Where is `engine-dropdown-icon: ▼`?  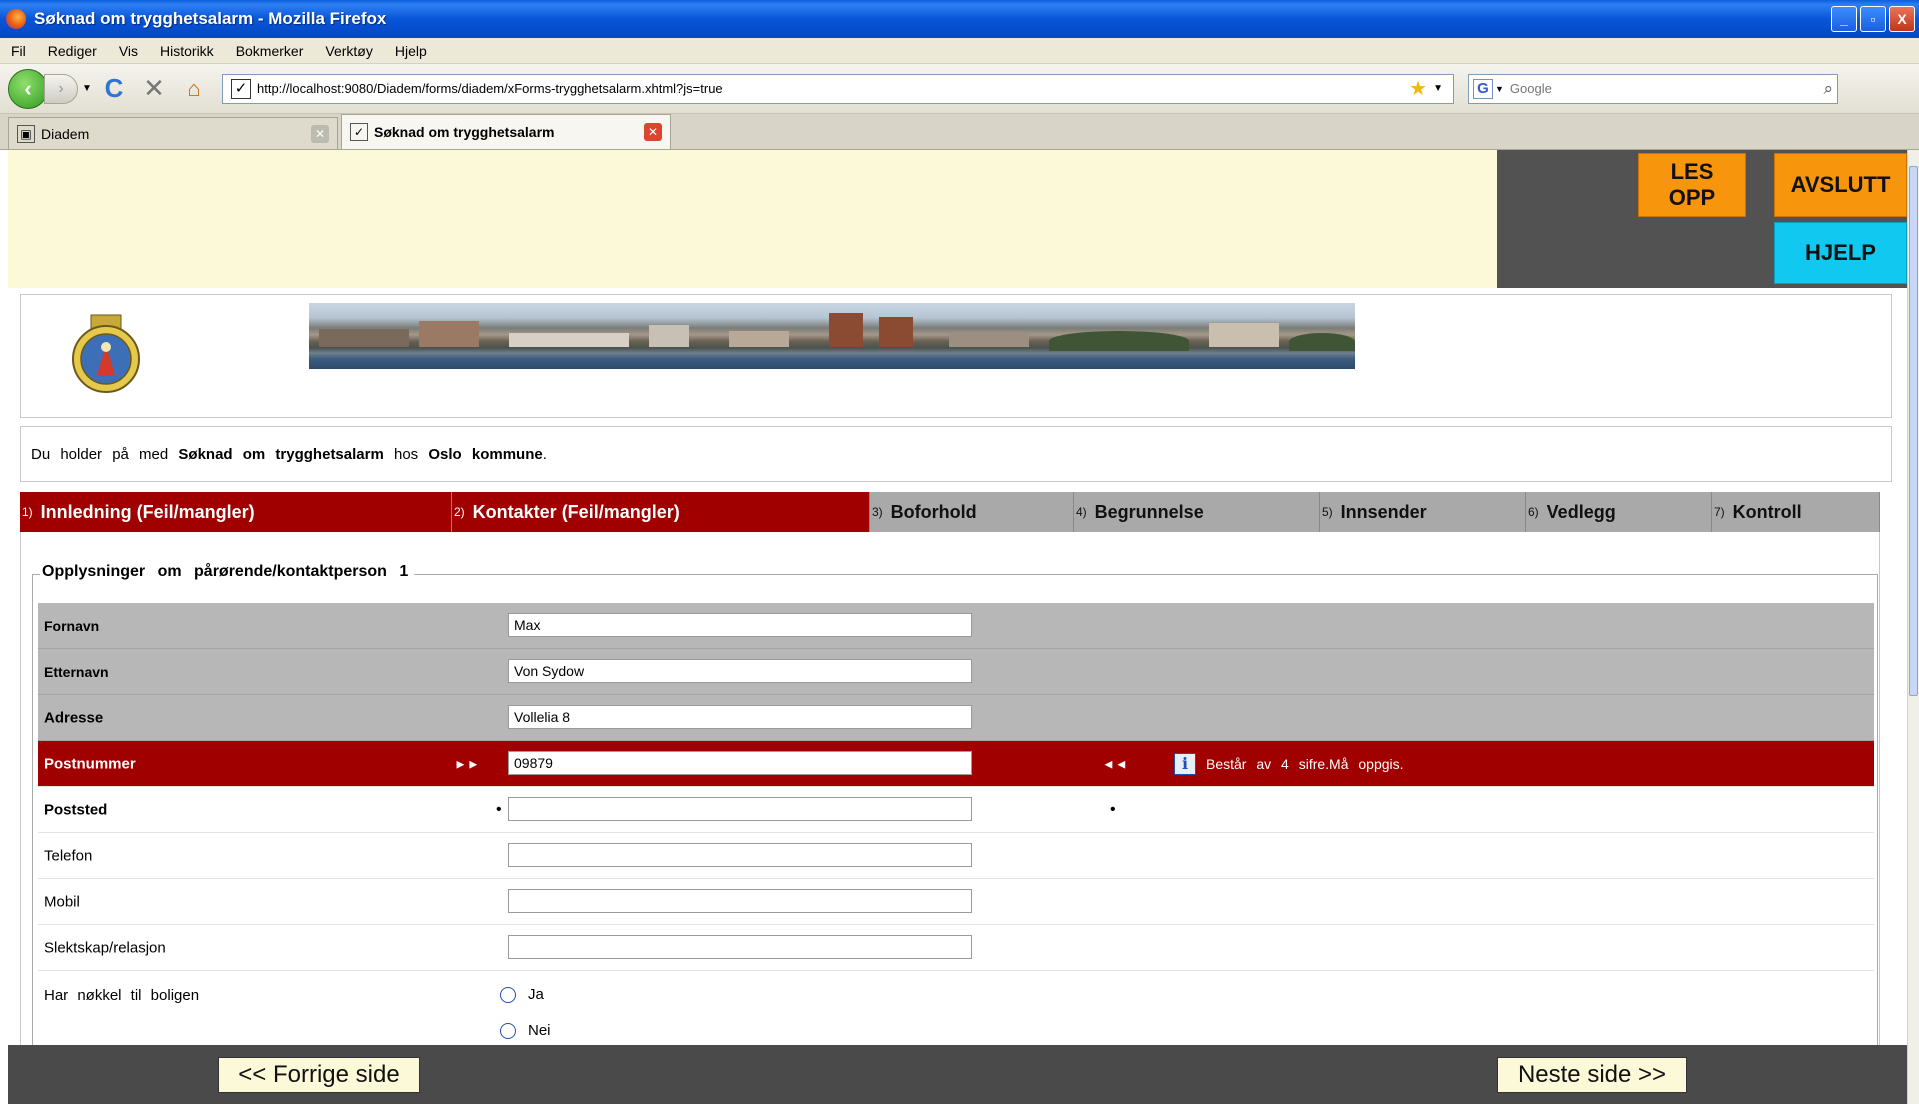 engine-dropdown-icon: ▼ is located at coordinates (1499, 89).